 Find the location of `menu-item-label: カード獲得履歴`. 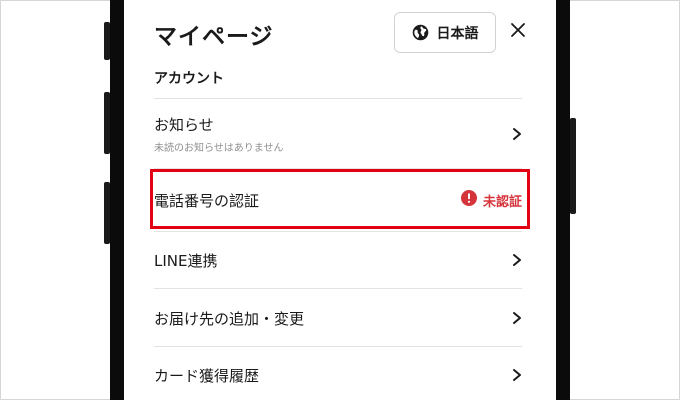

menu-item-label: カード獲得履歴 is located at coordinates (207, 375).